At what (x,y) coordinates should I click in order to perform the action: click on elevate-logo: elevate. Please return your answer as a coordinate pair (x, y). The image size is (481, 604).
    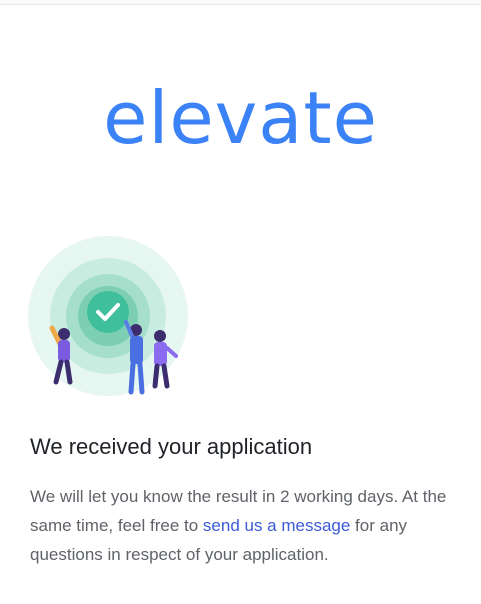
    Looking at the image, I should click on (240, 118).